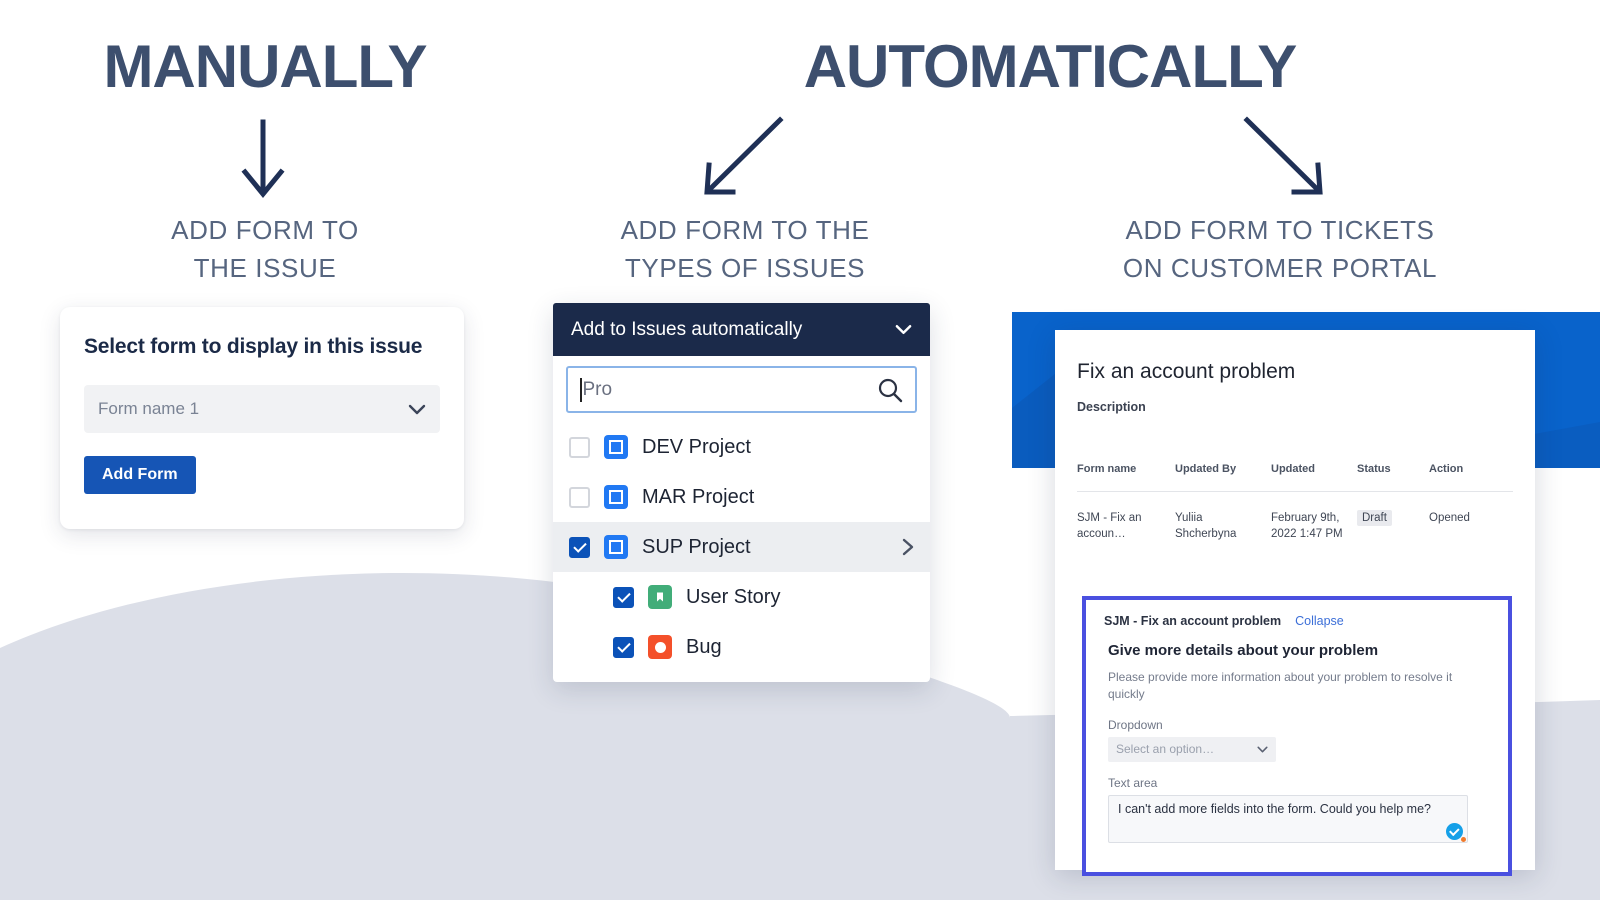 The width and height of the screenshot is (1600, 900). What do you see at coordinates (1193, 621) in the screenshot?
I see `embedded-form-name: SJM - Fix an account problem` at bounding box center [1193, 621].